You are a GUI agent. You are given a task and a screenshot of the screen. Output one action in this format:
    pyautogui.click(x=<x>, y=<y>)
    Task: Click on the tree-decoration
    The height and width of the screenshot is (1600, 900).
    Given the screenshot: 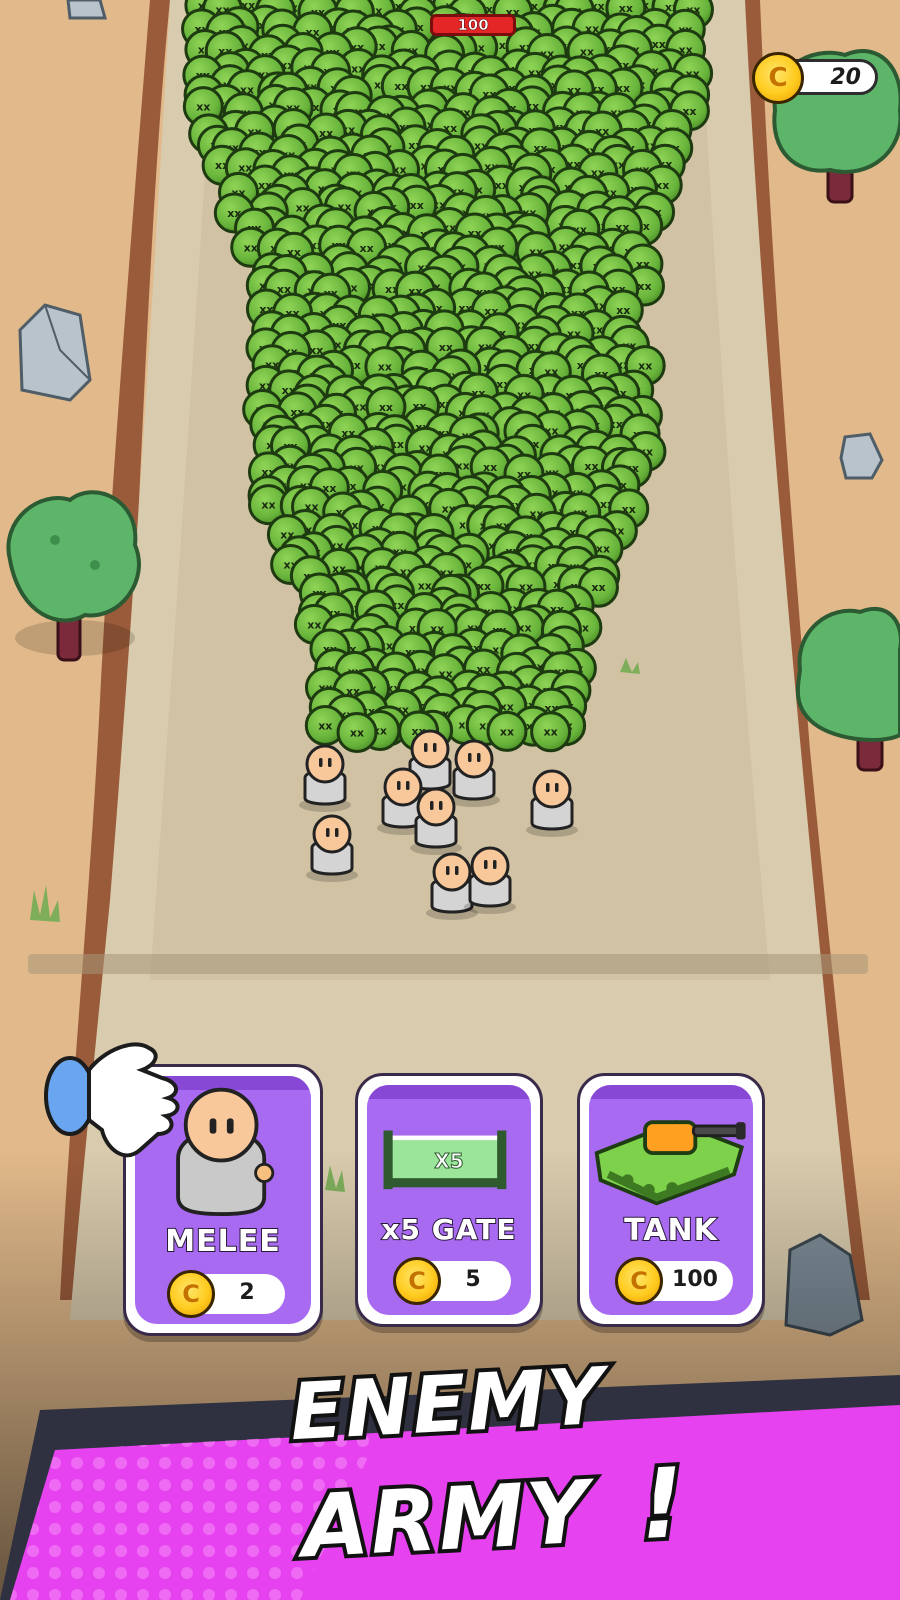 What is the action you would take?
    pyautogui.click(x=73, y=576)
    